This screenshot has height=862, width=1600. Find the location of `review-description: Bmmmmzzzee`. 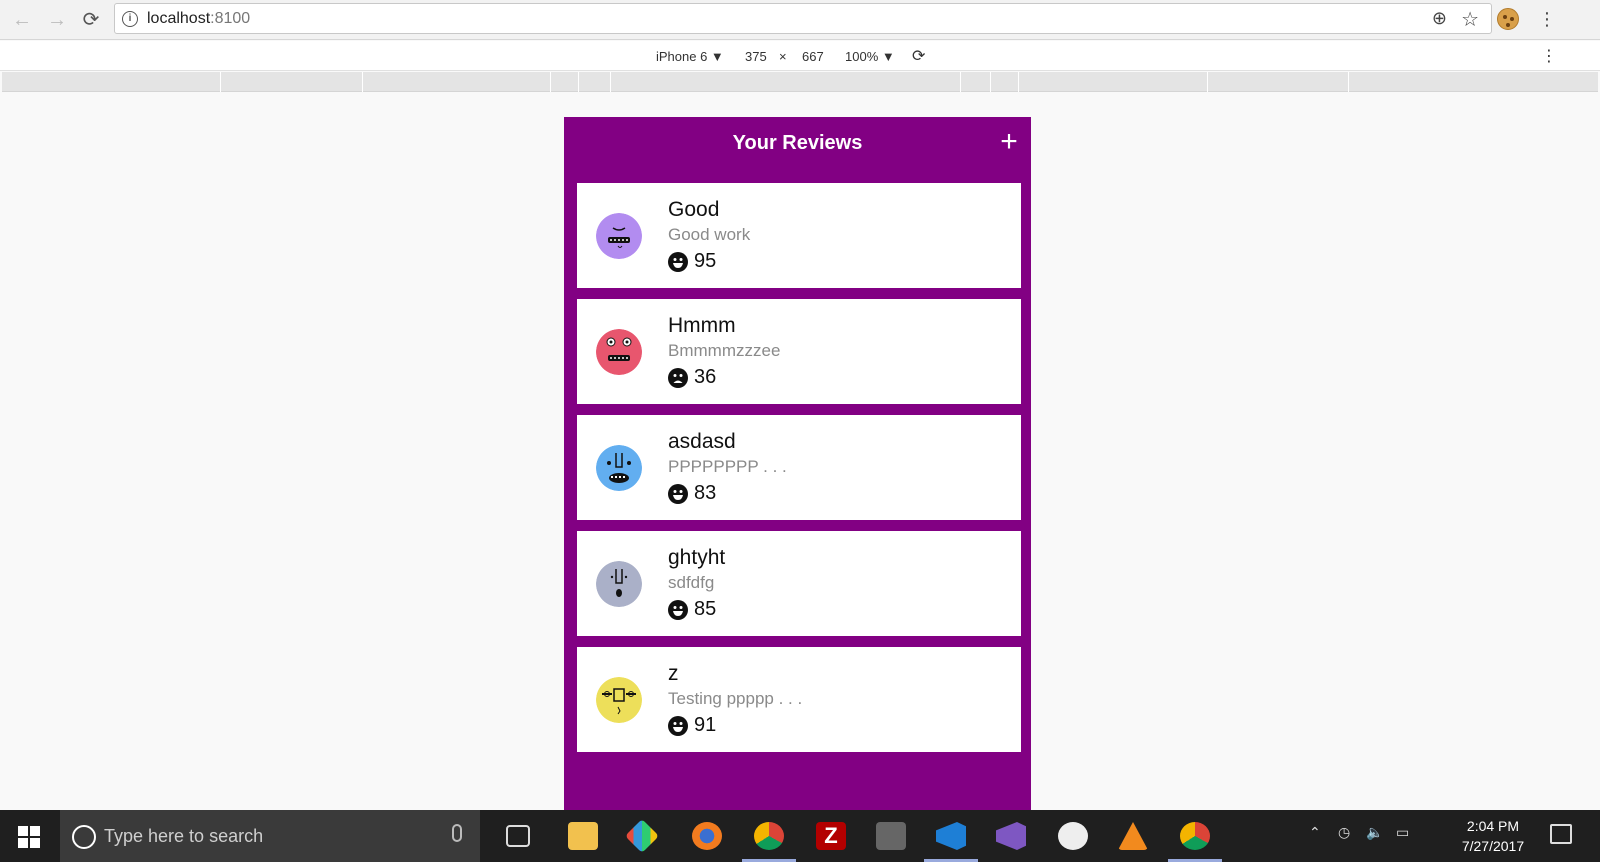

review-description: Bmmmmzzzee is located at coordinates (724, 350).